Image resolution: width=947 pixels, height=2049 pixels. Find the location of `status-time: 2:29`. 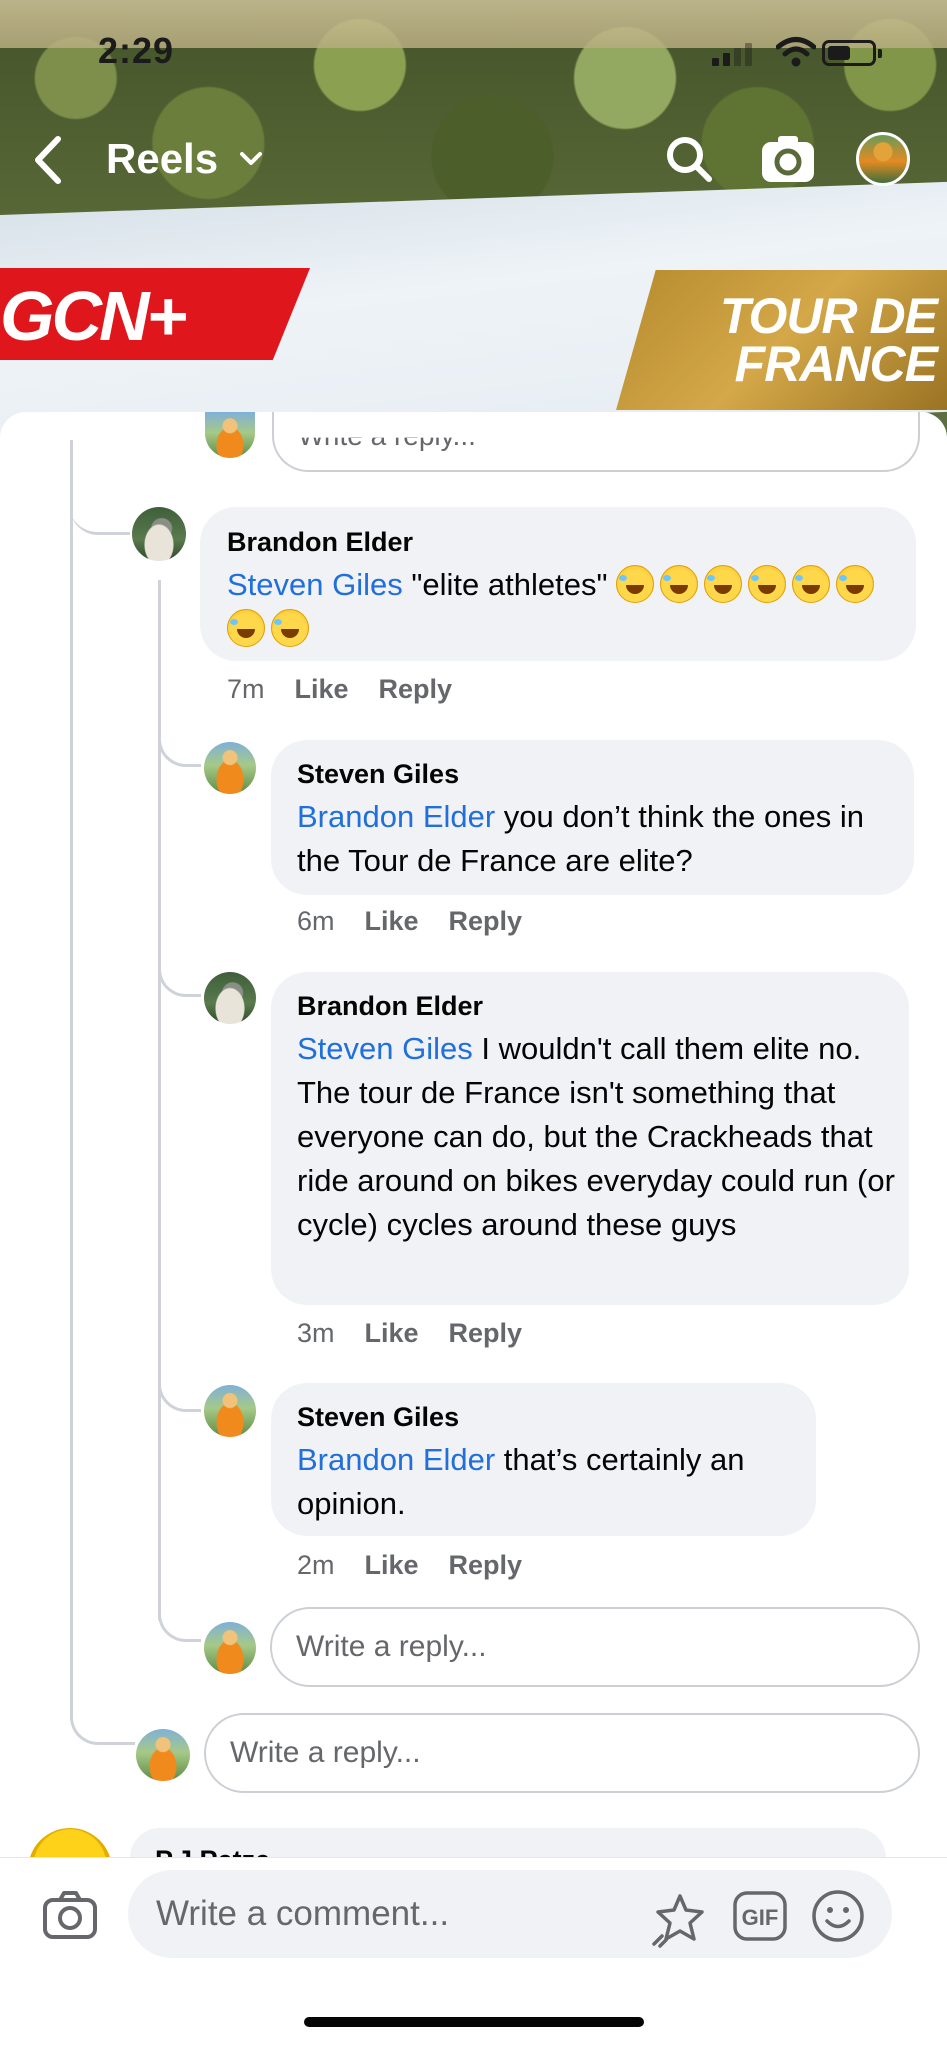

status-time: 2:29 is located at coordinates (136, 50).